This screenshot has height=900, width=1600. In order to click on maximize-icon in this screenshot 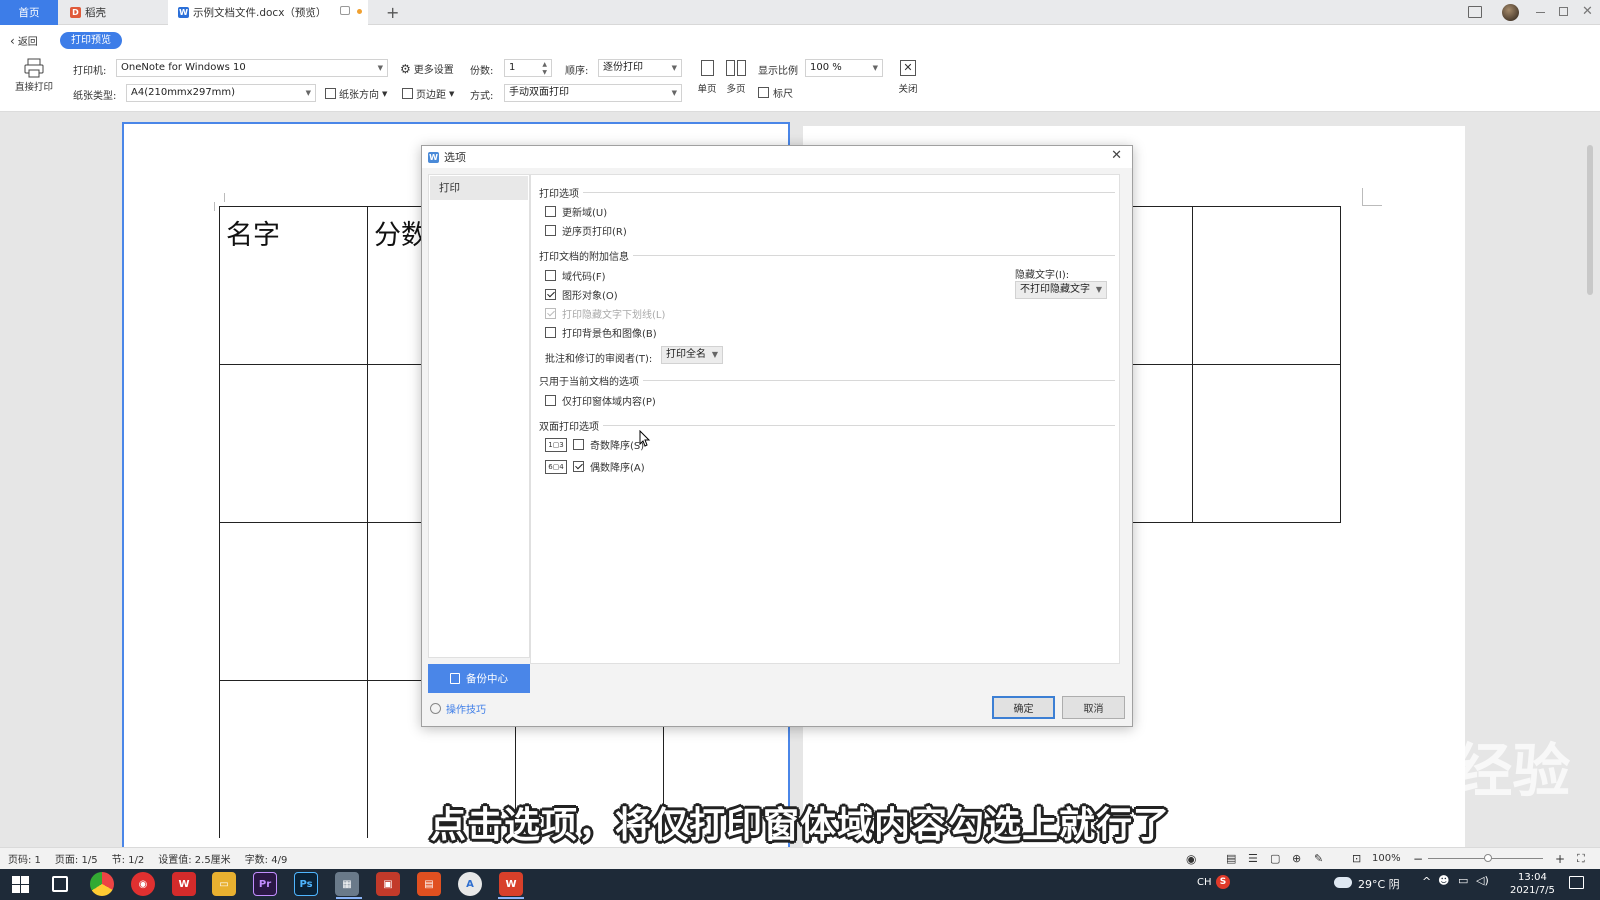, I will do `click(1563, 11)`.